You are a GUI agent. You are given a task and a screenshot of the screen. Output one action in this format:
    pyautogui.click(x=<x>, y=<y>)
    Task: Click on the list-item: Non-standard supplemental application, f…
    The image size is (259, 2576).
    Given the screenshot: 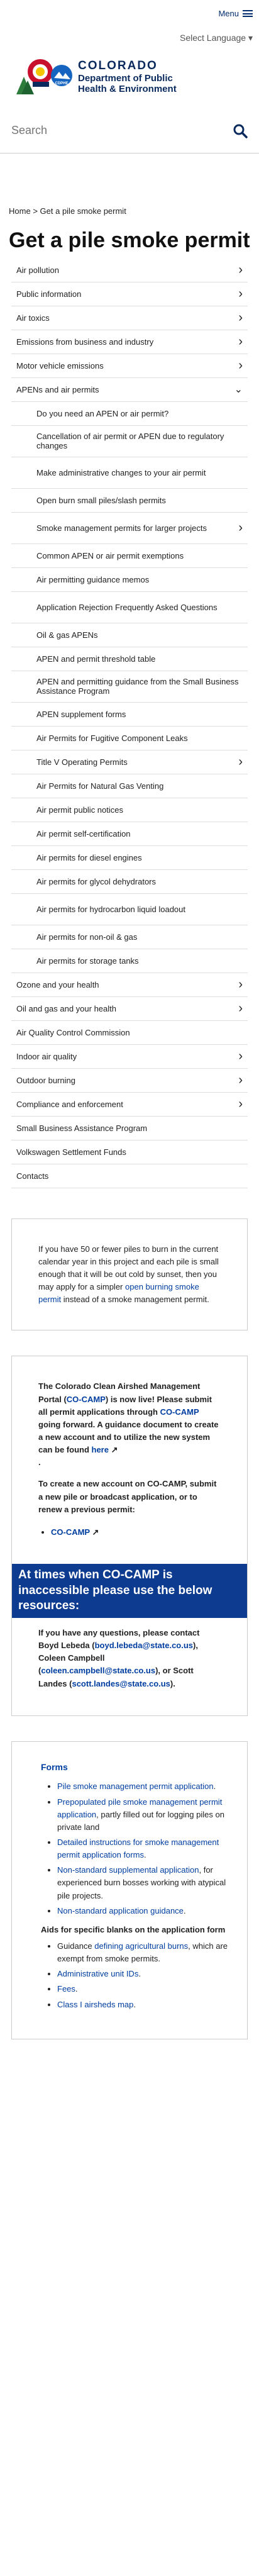 What is the action you would take?
    pyautogui.click(x=144, y=1883)
    